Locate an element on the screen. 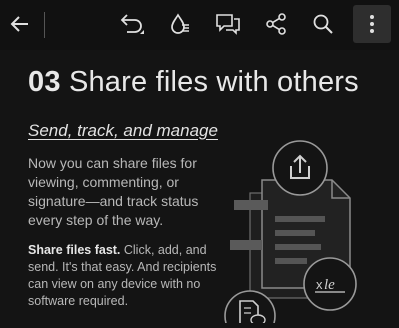 This screenshot has height=328, width=399. undo-button is located at coordinates (132, 24).